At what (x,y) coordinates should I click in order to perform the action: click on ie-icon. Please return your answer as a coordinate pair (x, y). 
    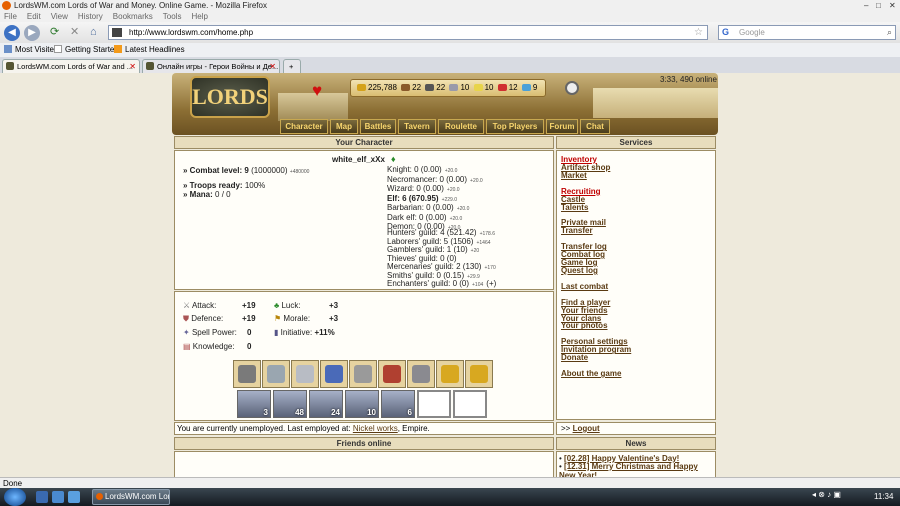
    Looking at the image, I should click on (74, 497).